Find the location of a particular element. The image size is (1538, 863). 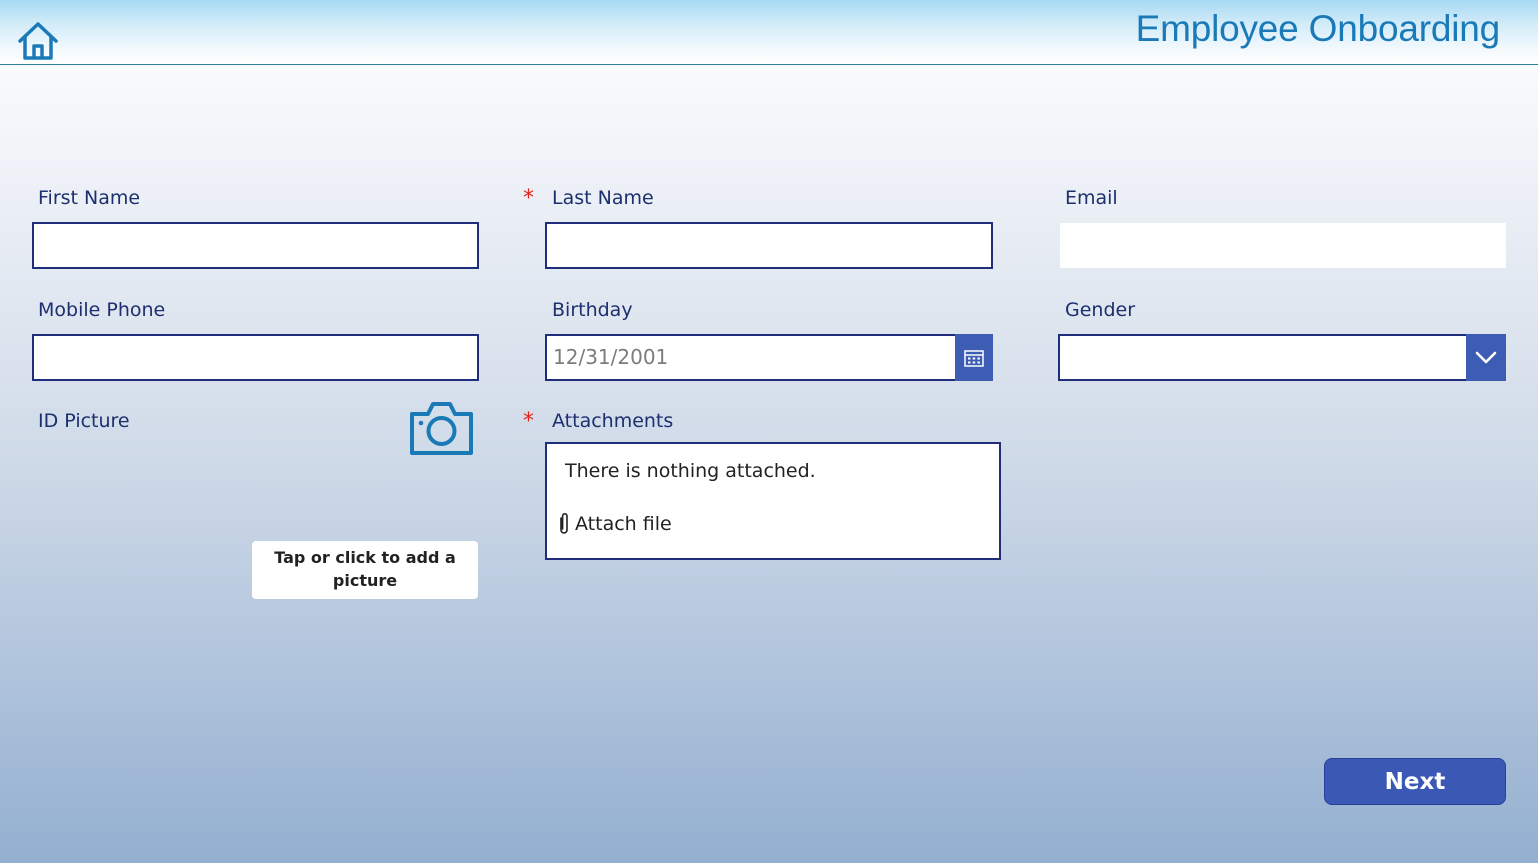

calendar-icon is located at coordinates (974, 358).